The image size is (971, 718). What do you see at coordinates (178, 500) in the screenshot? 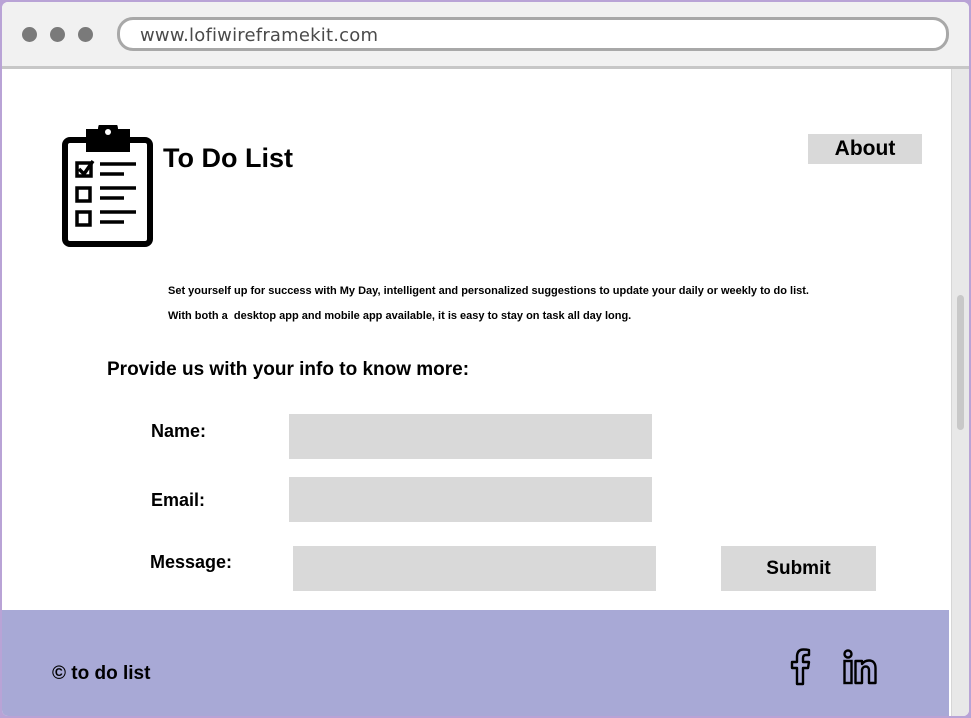
I see `email-label: Email:` at bounding box center [178, 500].